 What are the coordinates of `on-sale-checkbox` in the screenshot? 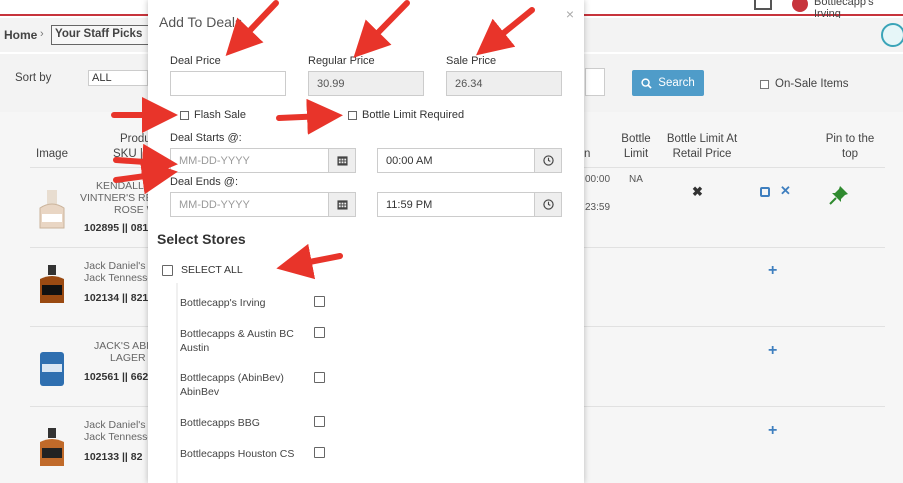 It's located at (764, 84).